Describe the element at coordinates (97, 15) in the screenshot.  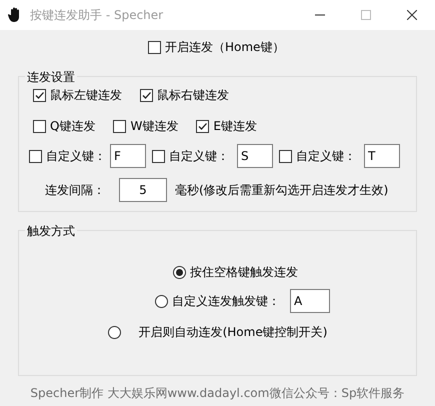
I see `window-title: 按键连发助手 - Specher` at that location.